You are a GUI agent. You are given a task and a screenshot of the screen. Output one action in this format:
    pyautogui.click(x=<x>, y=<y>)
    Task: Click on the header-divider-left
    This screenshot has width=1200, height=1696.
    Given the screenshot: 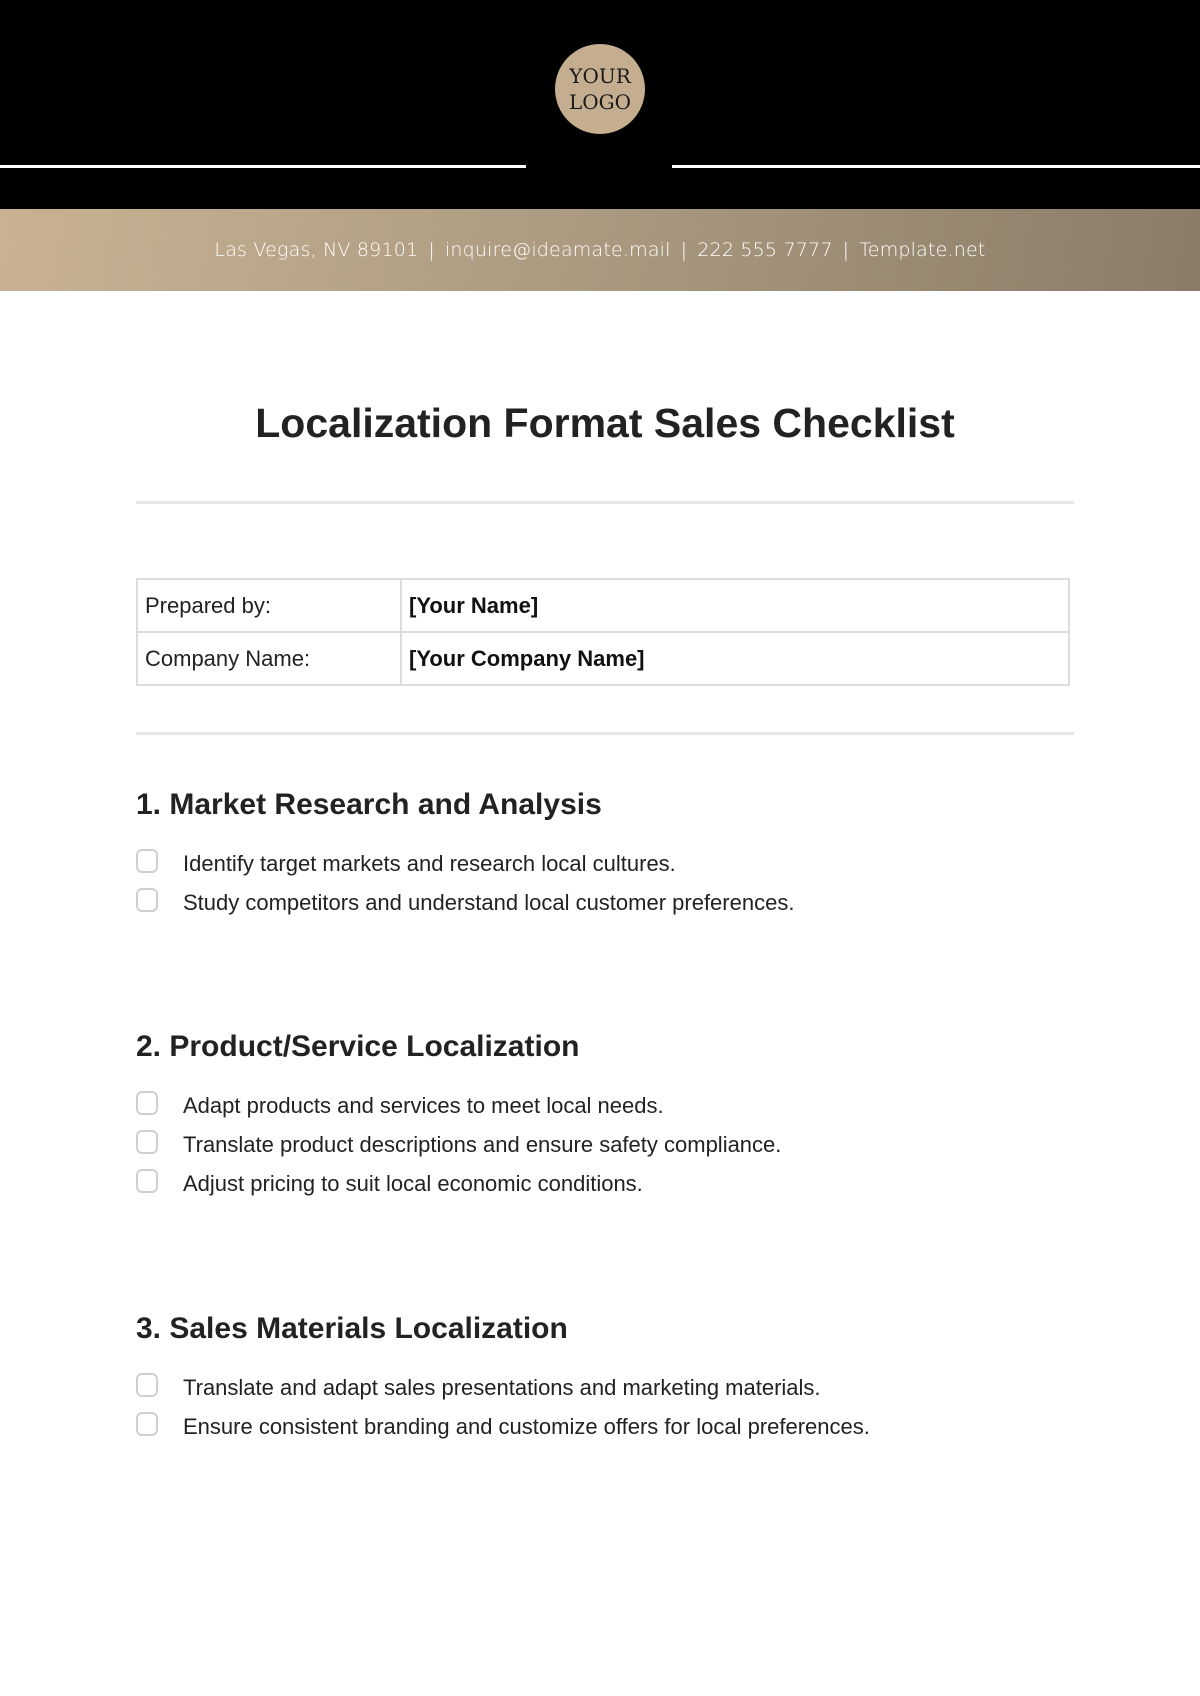 What is the action you would take?
    pyautogui.click(x=263, y=166)
    